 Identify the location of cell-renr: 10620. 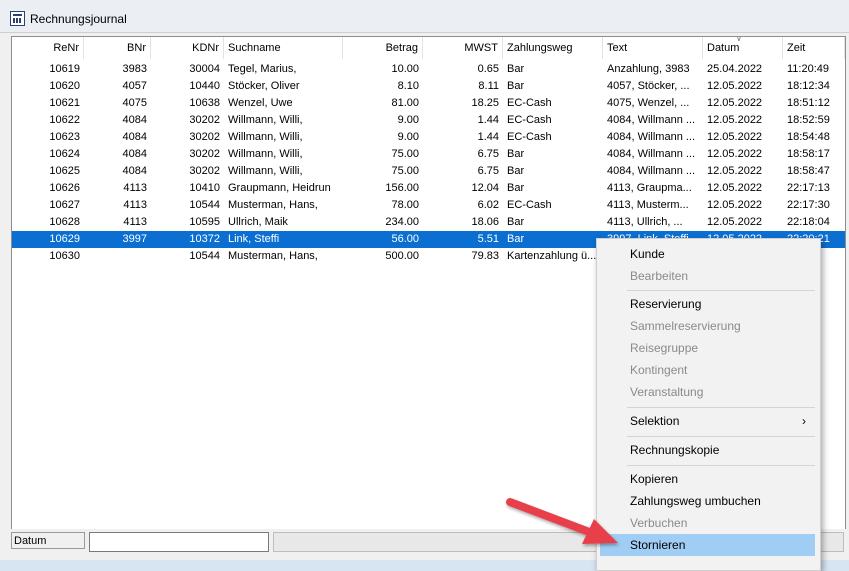
(64, 86).